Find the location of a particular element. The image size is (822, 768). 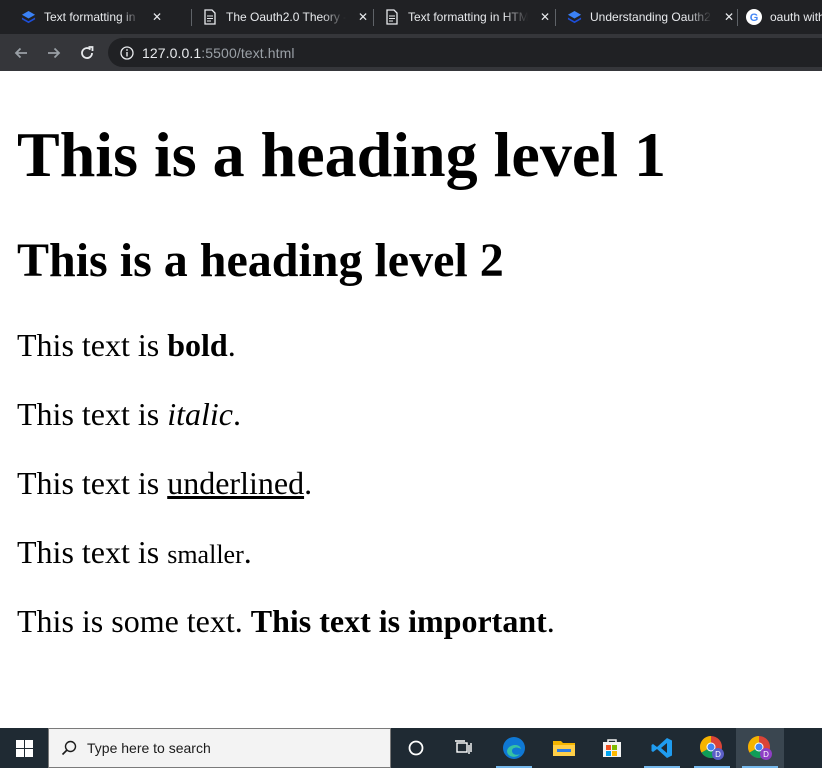

store-icon is located at coordinates (612, 748).